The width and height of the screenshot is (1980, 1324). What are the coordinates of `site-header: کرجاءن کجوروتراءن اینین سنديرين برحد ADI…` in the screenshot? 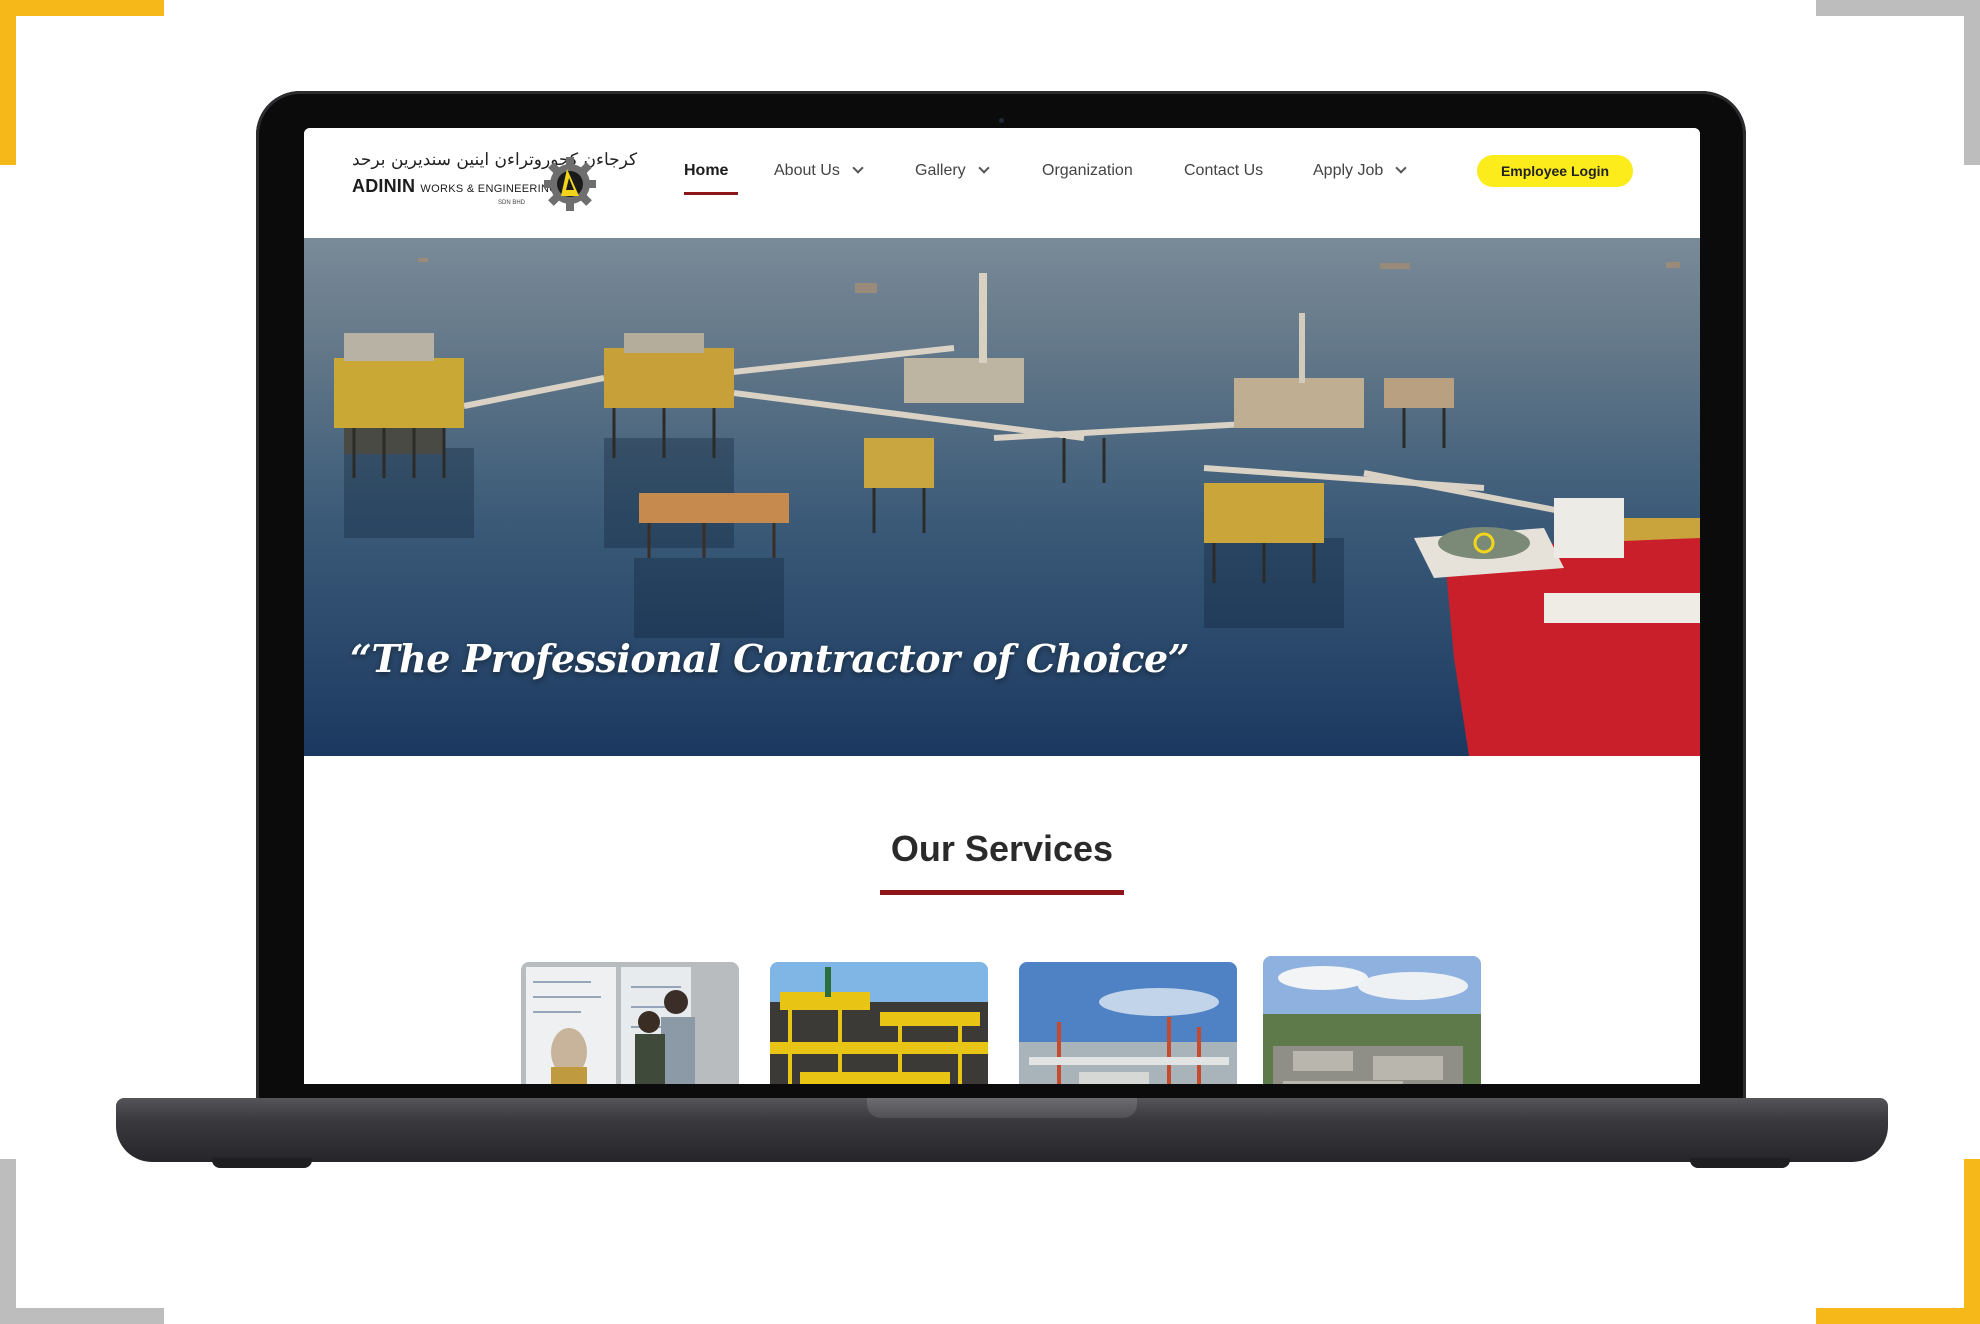 It's located at (1002, 183).